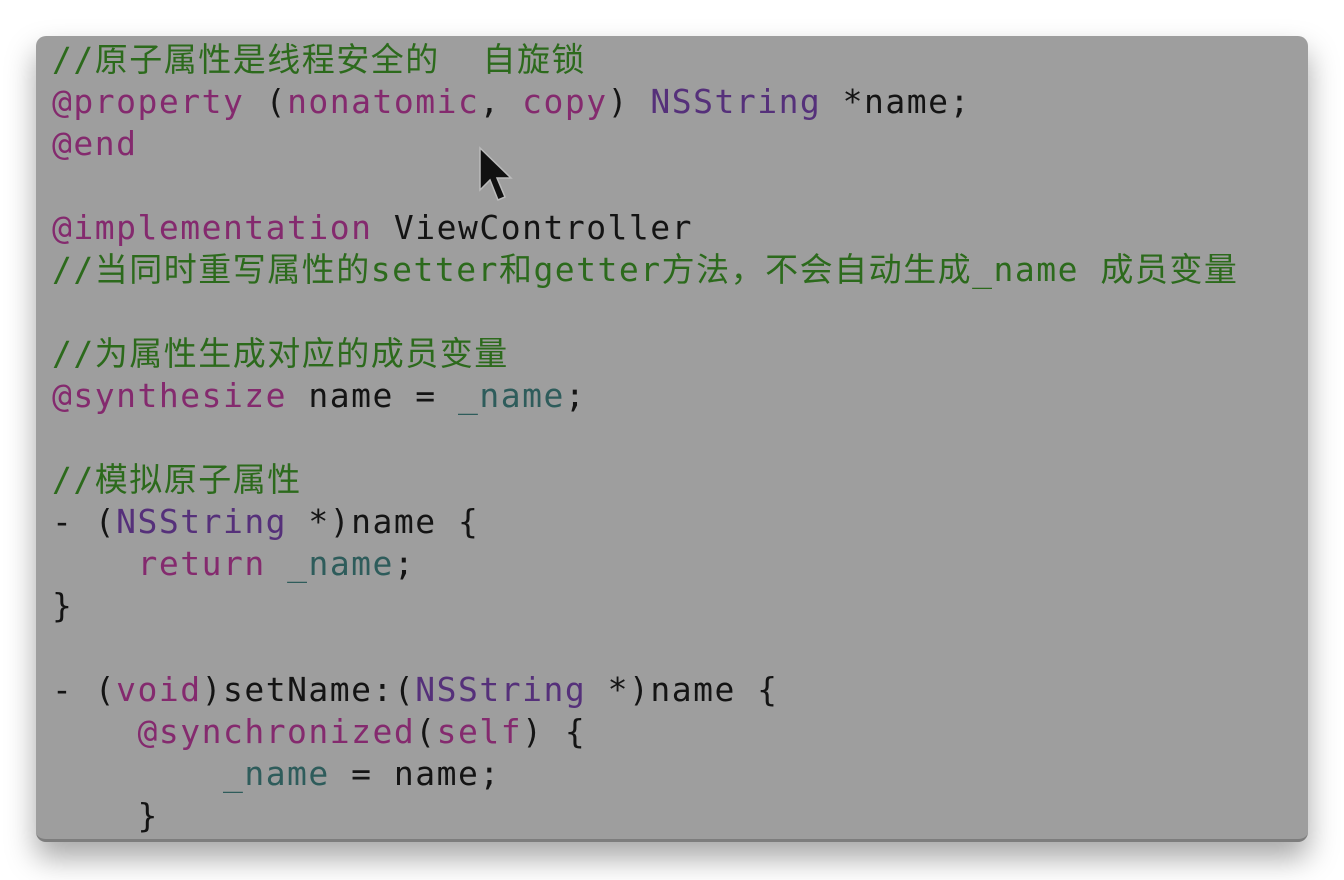  What do you see at coordinates (280, 353) in the screenshot?
I see `code-token-cm: //为属性生成对应的成员变量` at bounding box center [280, 353].